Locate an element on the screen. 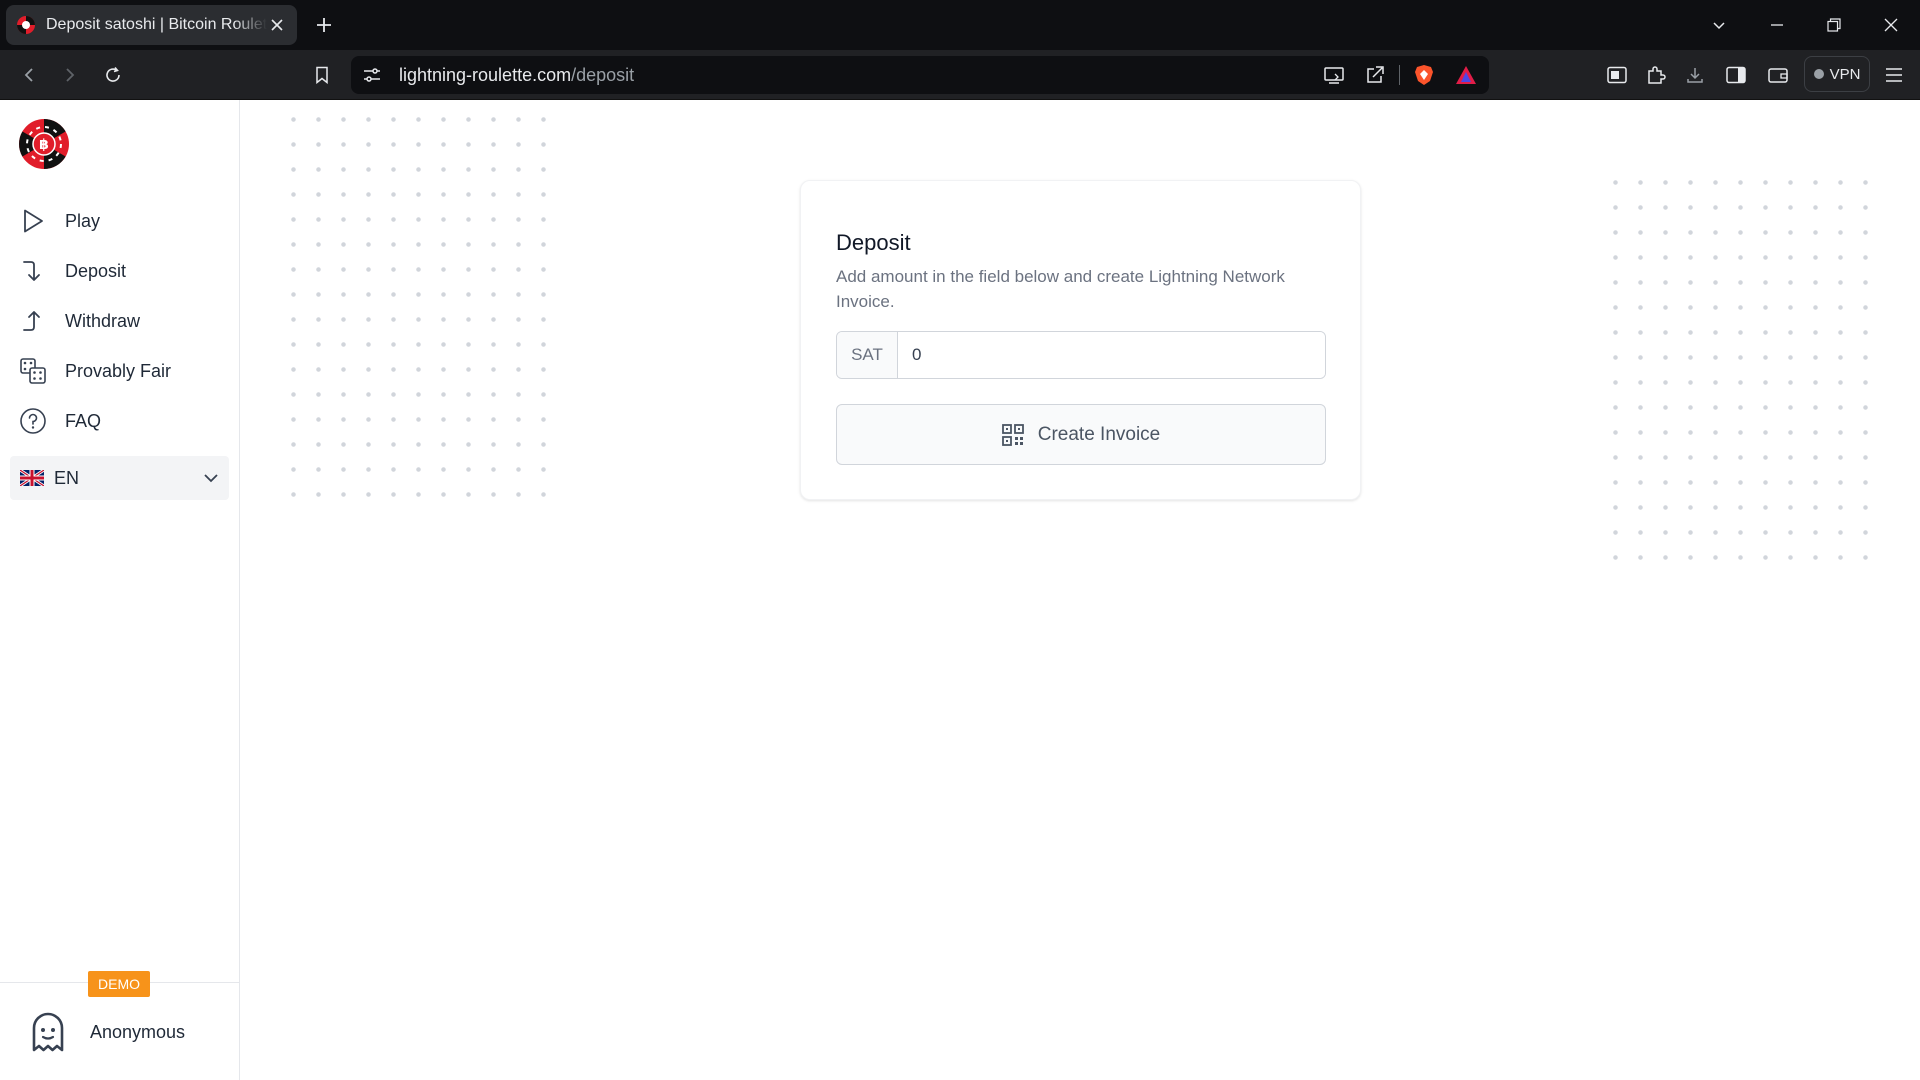 The width and height of the screenshot is (1920, 1080). tab-close-icon is located at coordinates (277, 25).